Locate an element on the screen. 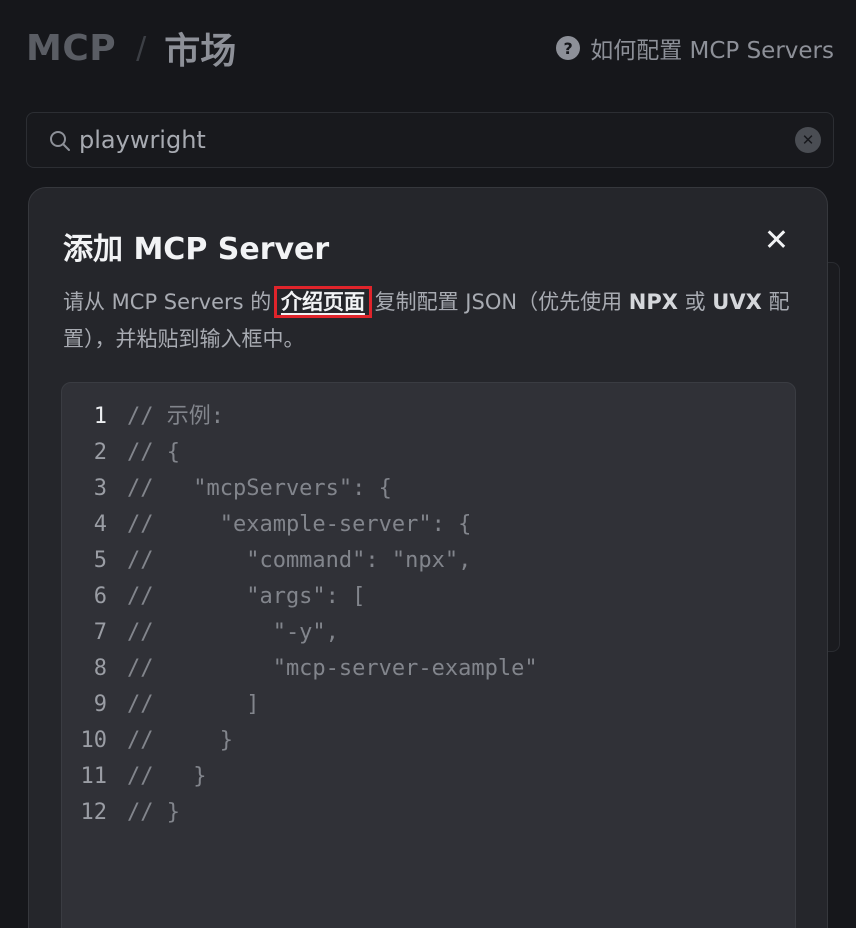 The height and width of the screenshot is (928, 856). description-text-2: 复制配置 JSON（优先使用 is located at coordinates (498, 302).